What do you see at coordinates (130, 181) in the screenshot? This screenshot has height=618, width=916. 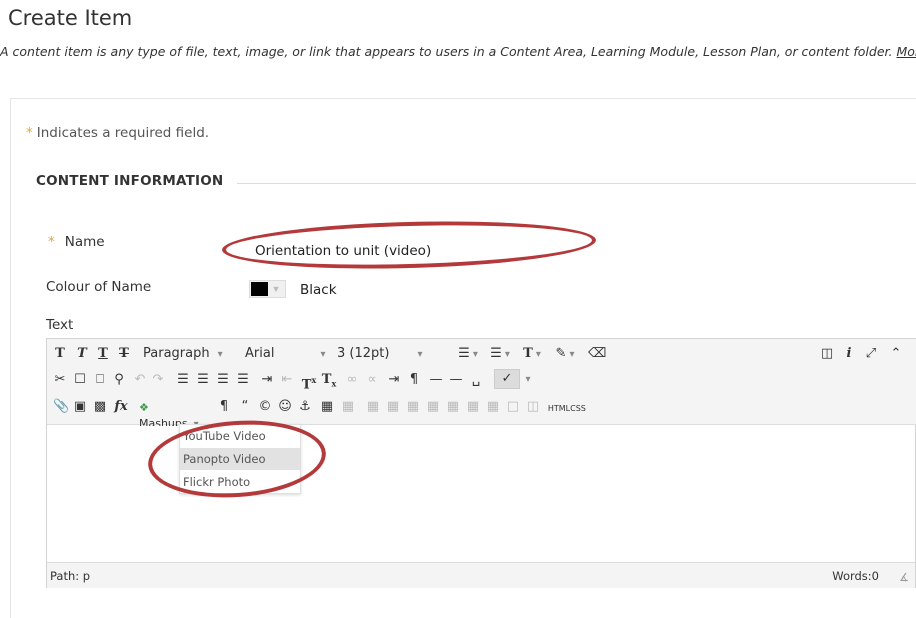 I see `section-title: CONTENT INFORMATION` at bounding box center [130, 181].